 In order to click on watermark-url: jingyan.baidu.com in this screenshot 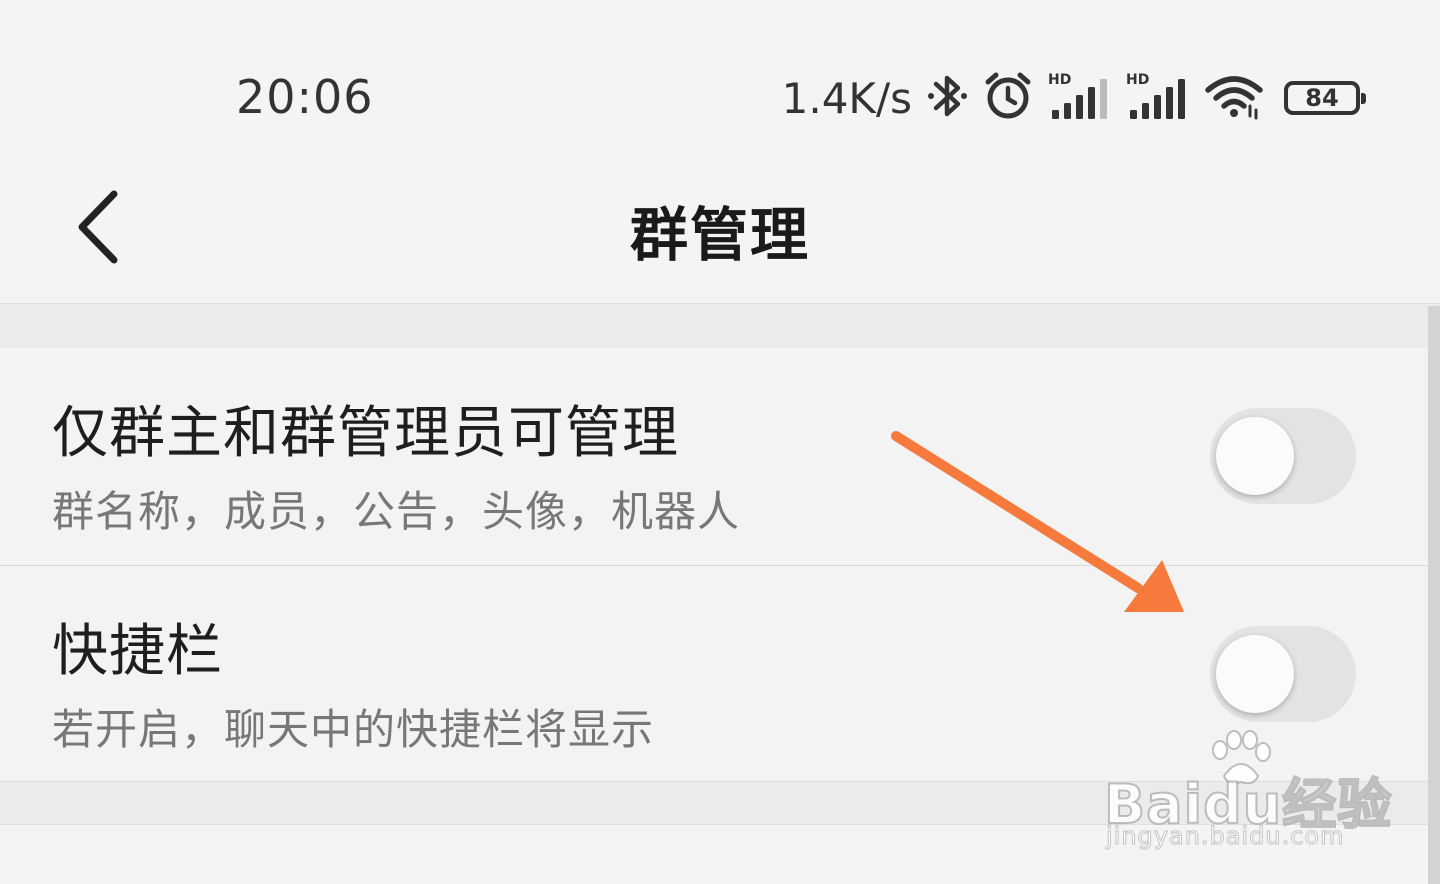, I will do `click(1225, 836)`.